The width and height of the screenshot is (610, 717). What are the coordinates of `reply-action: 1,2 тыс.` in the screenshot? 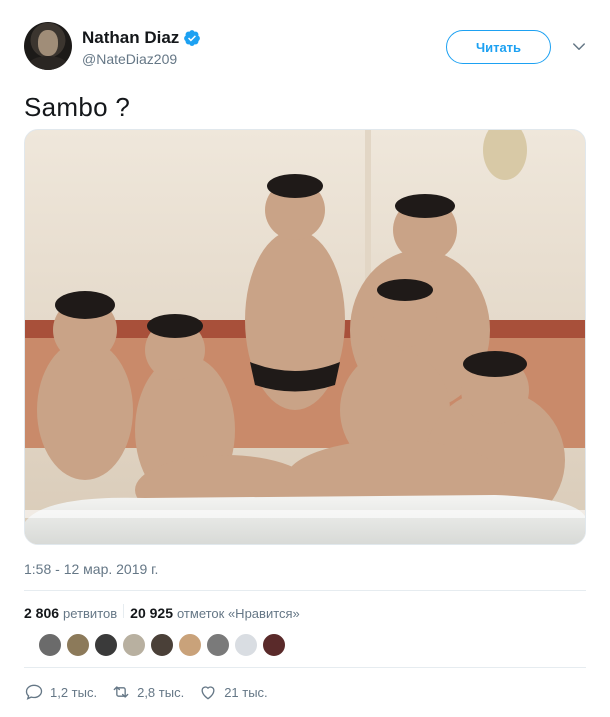 It's located at (60, 692).